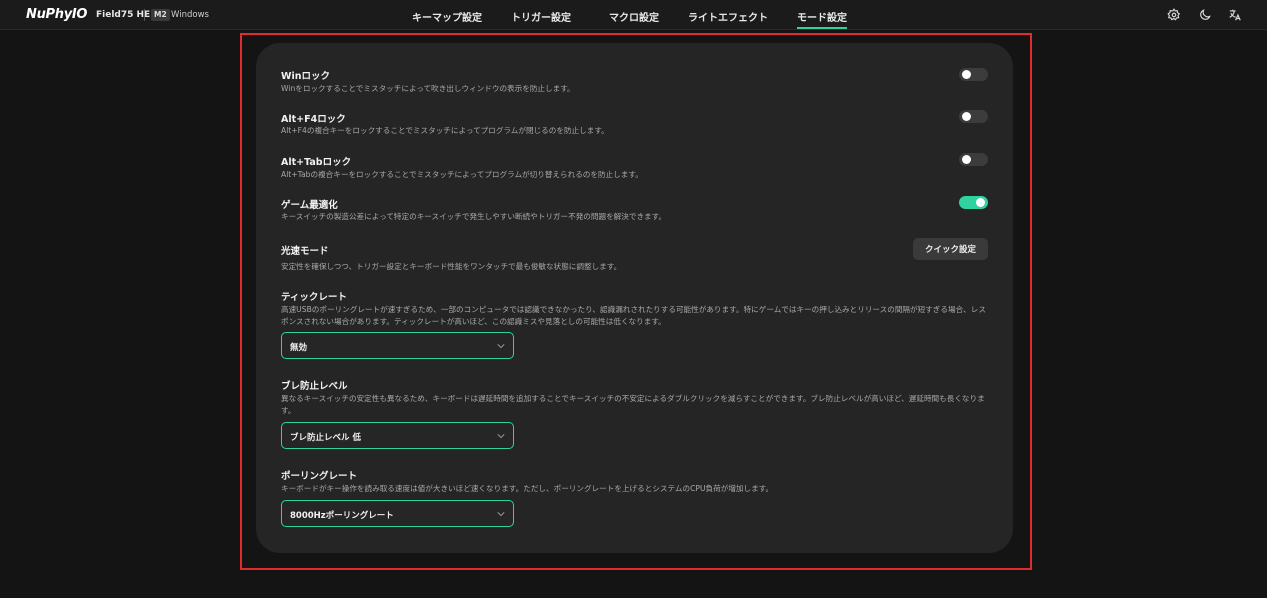  Describe the element at coordinates (397, 435) in the screenshot. I see `debounce-select: ブレ防止レベル 低` at that location.